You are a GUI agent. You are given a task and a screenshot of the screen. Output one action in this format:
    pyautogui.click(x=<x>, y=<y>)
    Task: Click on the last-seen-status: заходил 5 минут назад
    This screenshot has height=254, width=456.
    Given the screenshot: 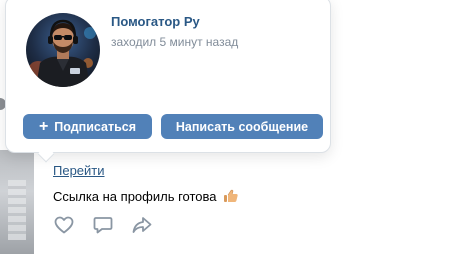 What is the action you would take?
    pyautogui.click(x=175, y=42)
    